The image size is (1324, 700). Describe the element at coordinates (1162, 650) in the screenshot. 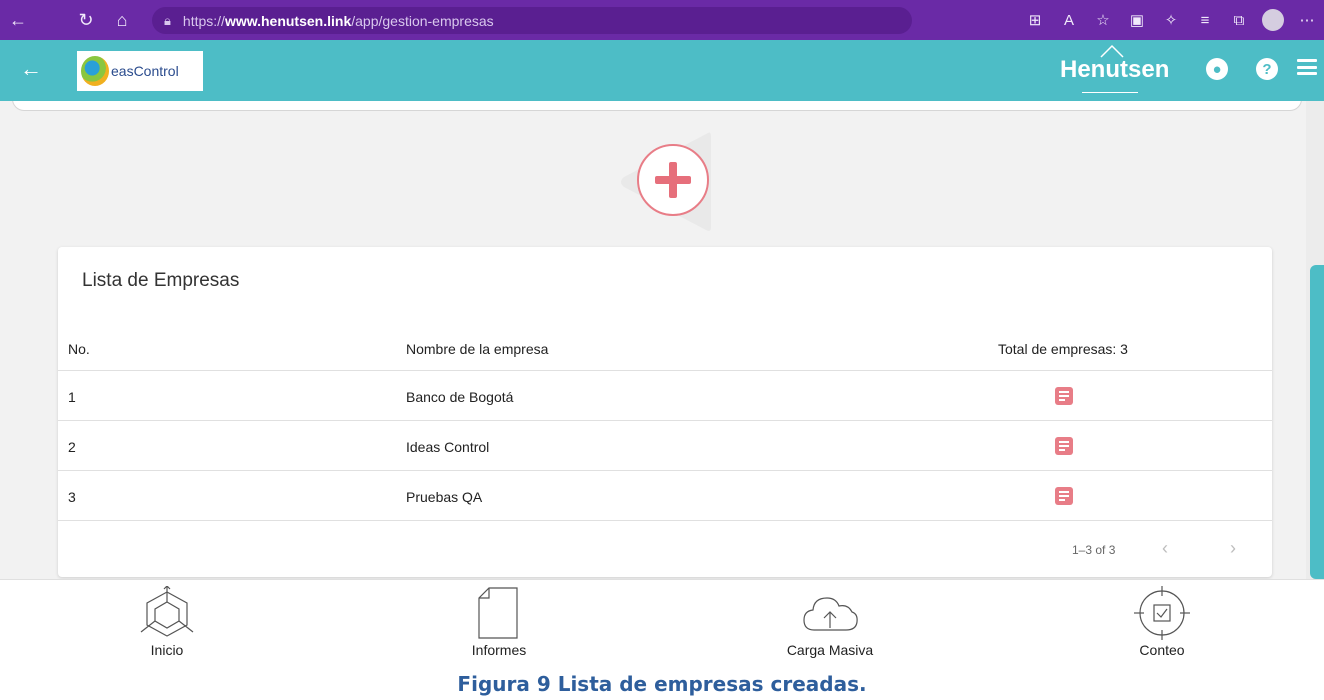

I see `nav-label: Conteo` at that location.